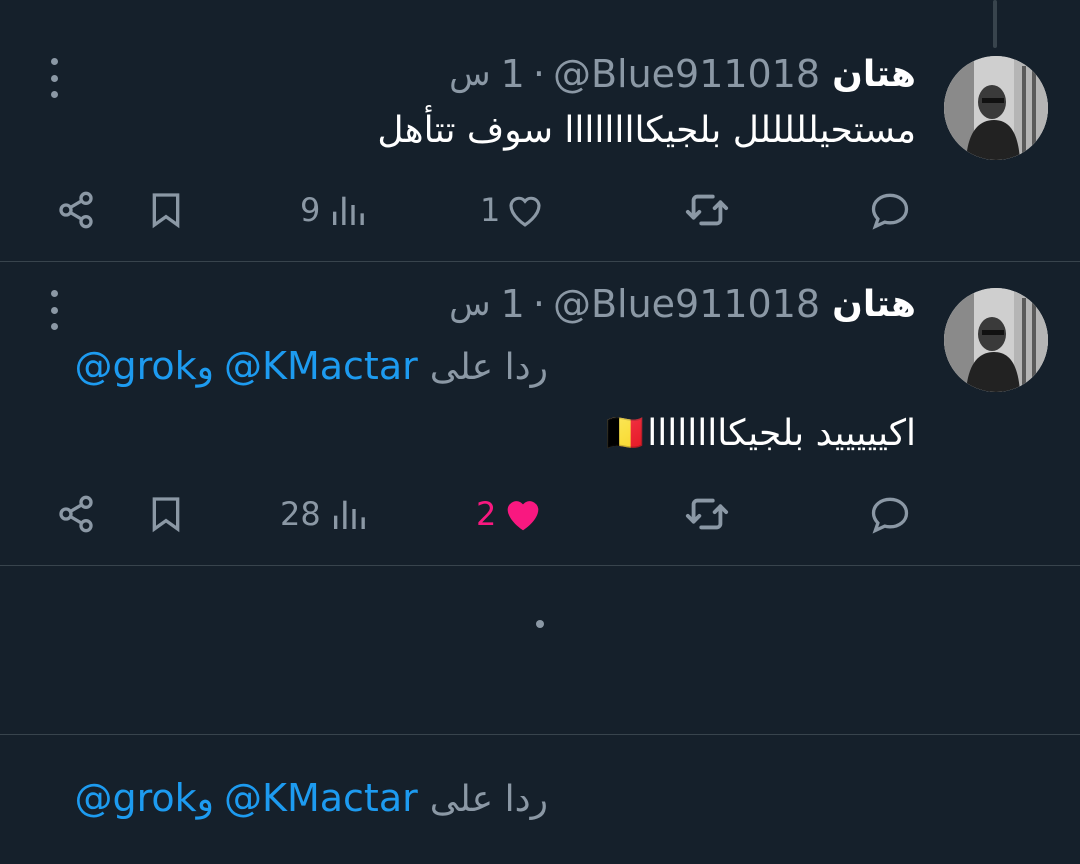 This screenshot has width=1080, height=864. I want to click on like-button: 1, so click(513, 210).